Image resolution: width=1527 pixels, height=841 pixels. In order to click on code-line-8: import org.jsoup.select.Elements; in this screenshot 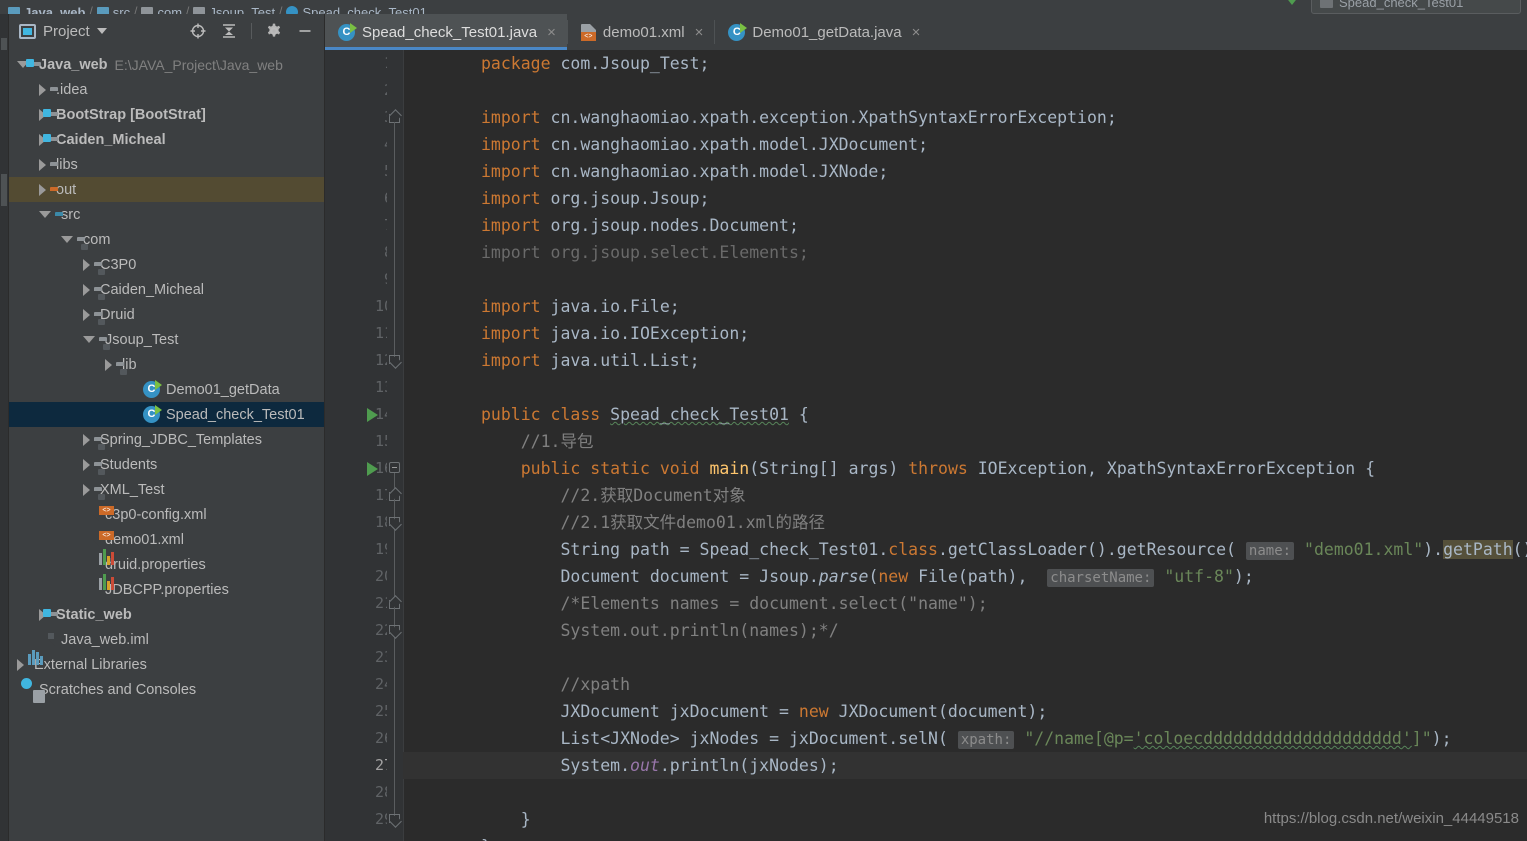, I will do `click(645, 252)`.